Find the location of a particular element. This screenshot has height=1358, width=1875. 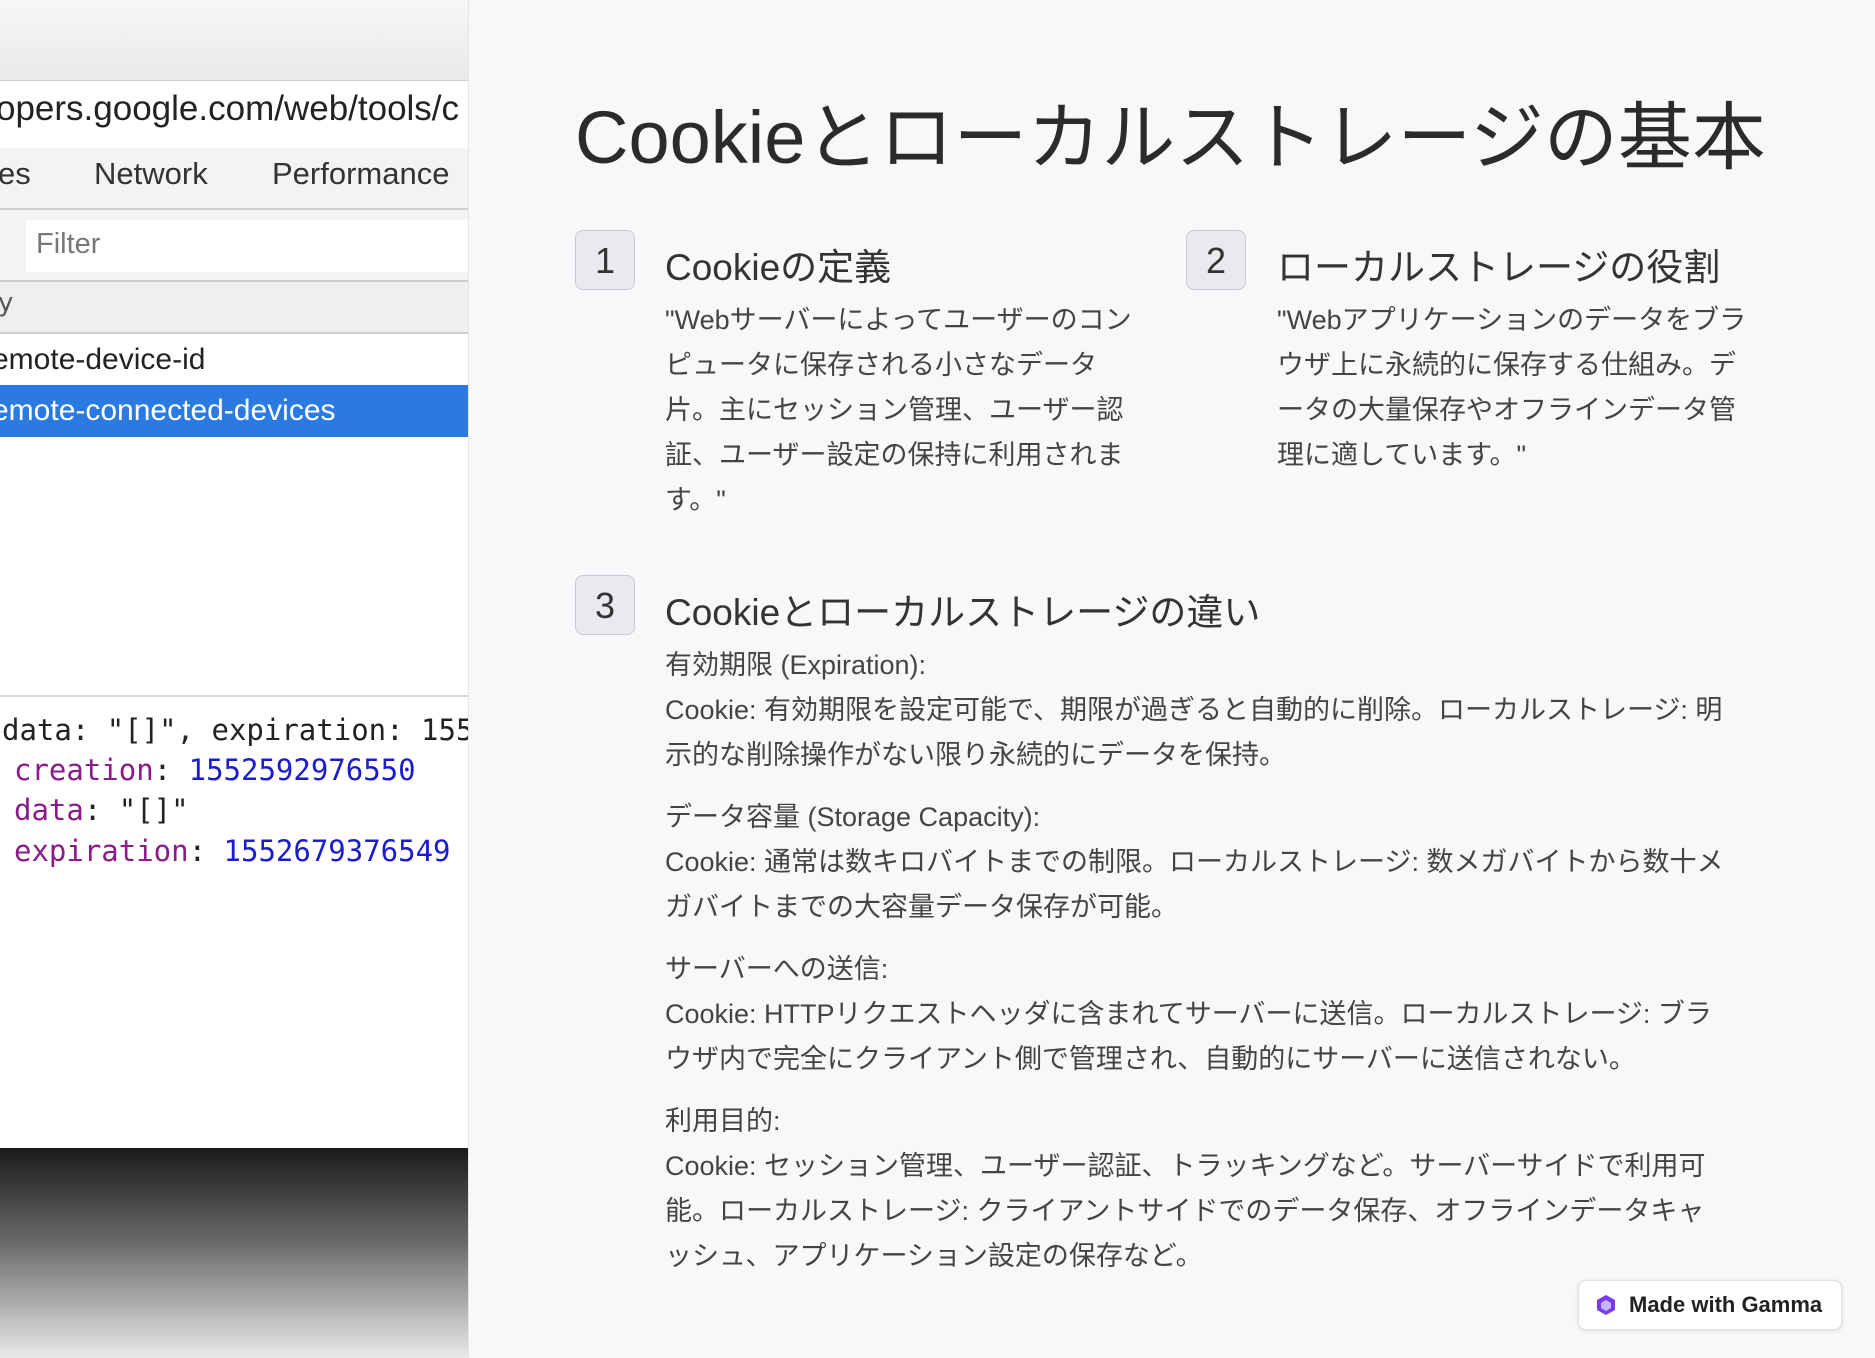

column-header: y is located at coordinates (234, 308).